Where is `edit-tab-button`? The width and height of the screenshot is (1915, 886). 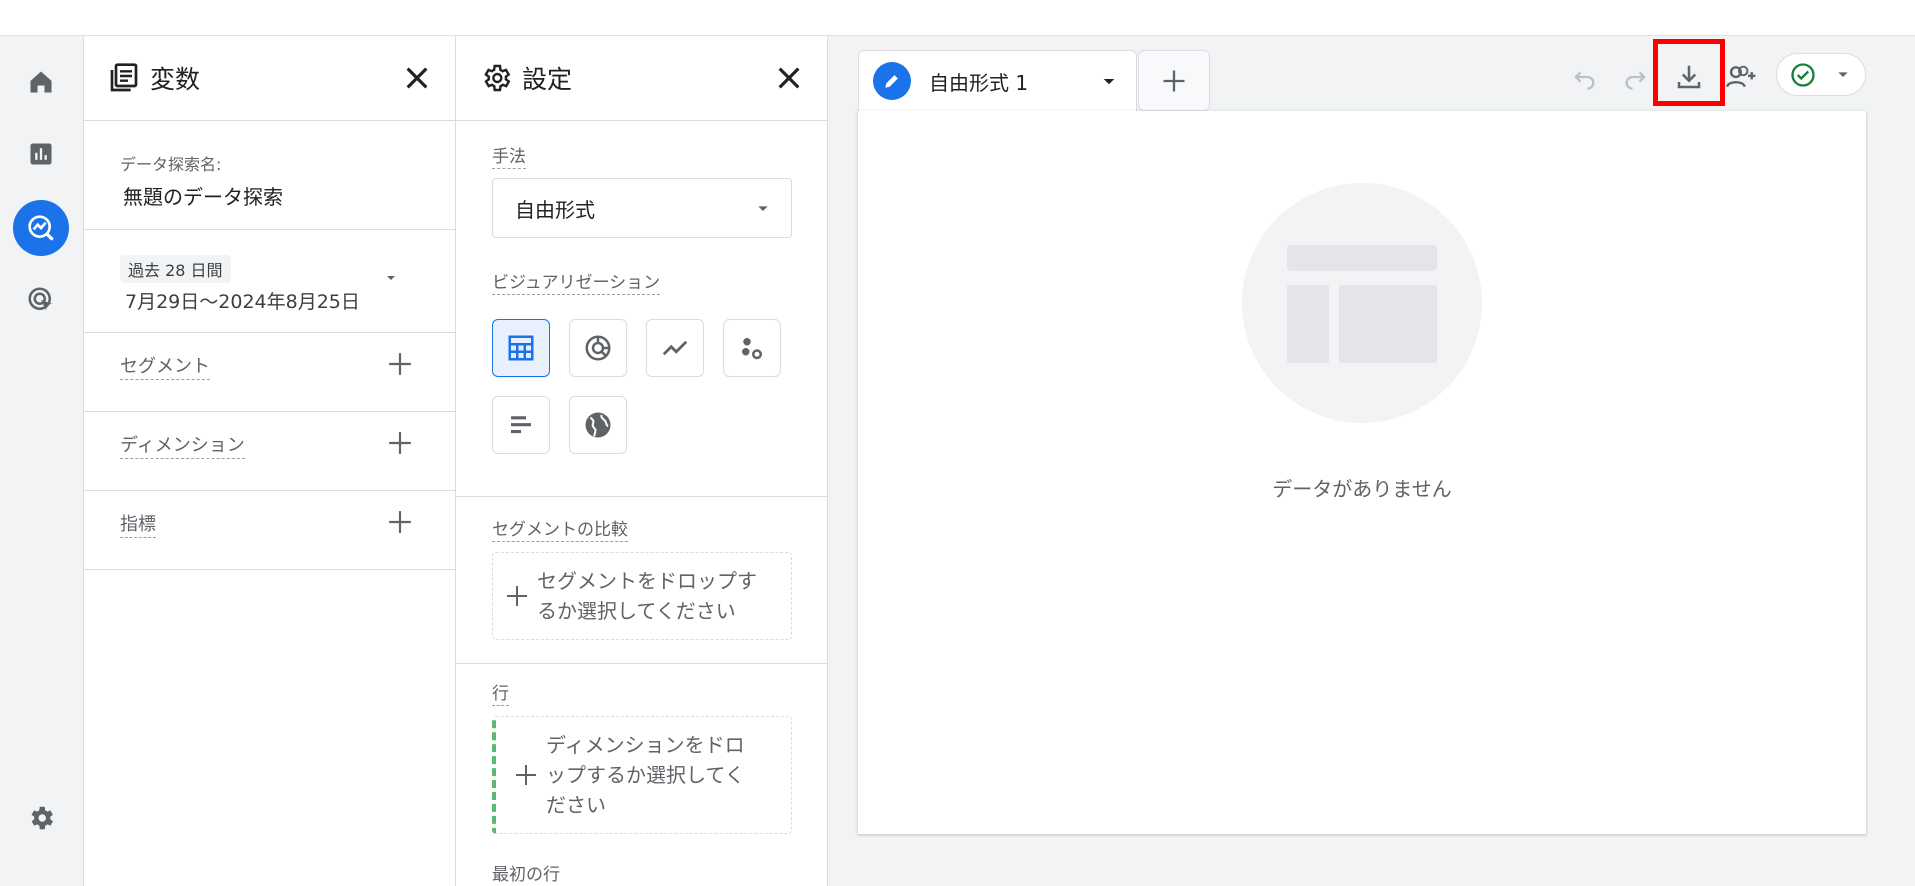 edit-tab-button is located at coordinates (892, 81).